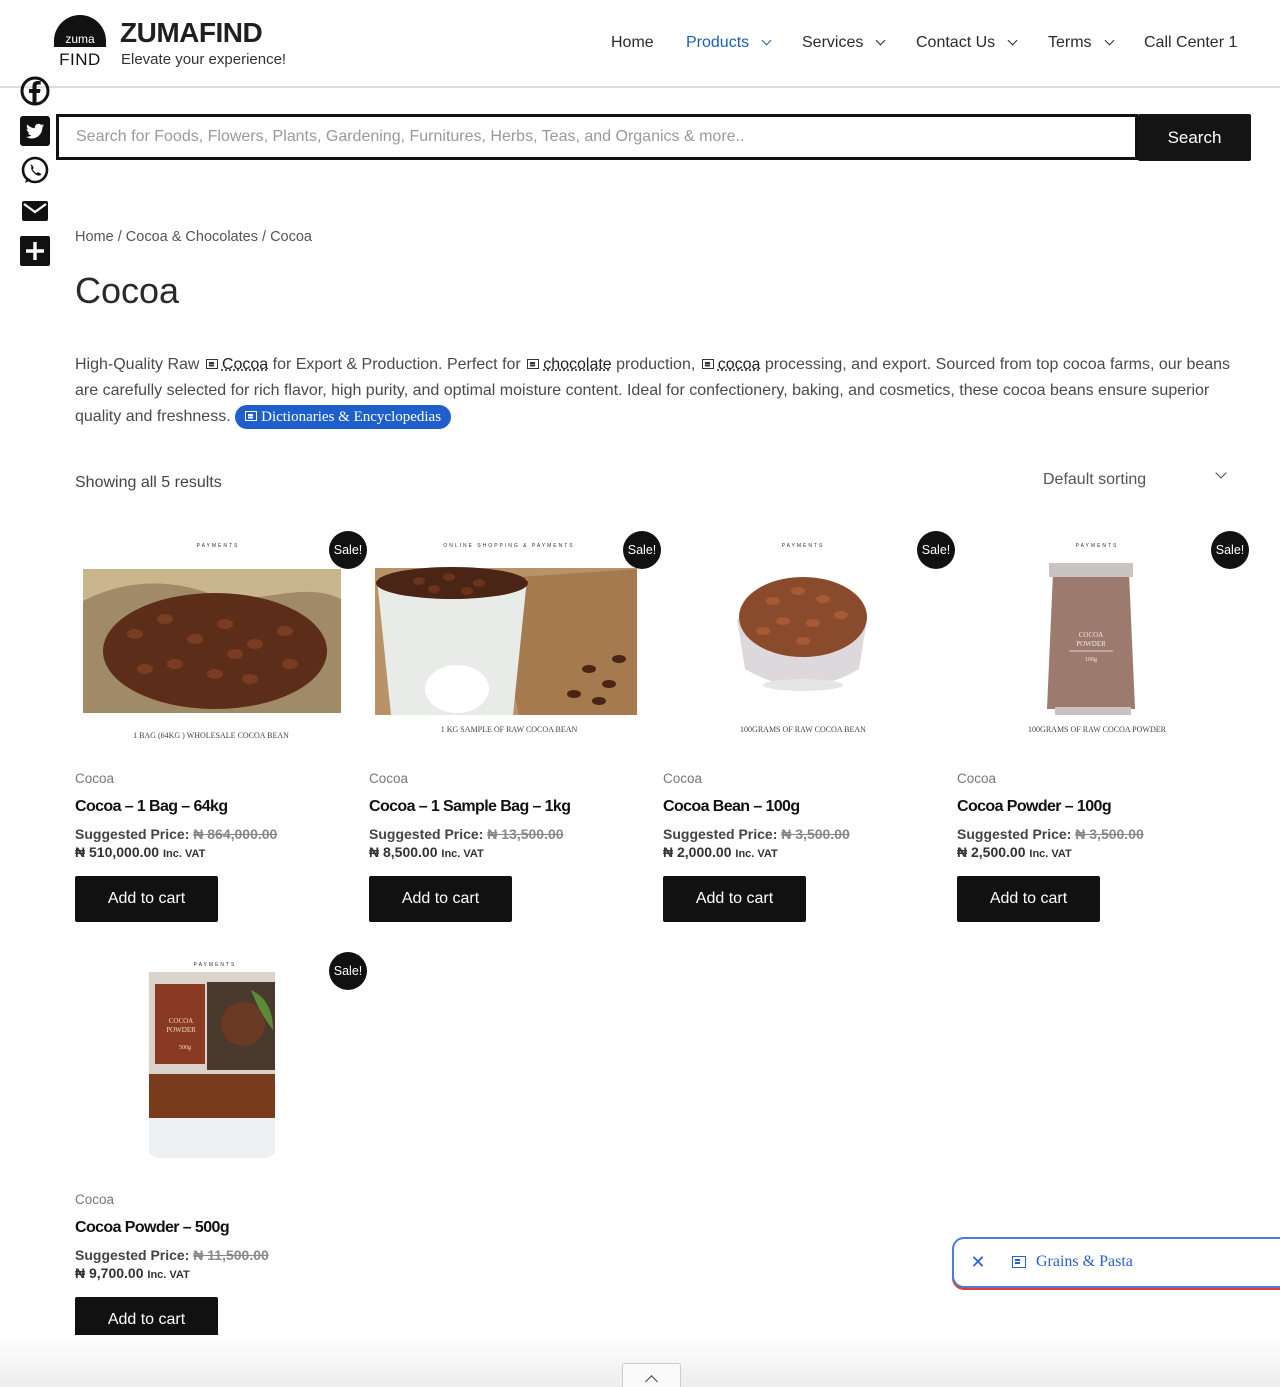 This screenshot has height=1387, width=1280. What do you see at coordinates (221, 1064) in the screenshot?
I see `product-image: PAYMENTS COCOA POWDER 500g Sale!` at bounding box center [221, 1064].